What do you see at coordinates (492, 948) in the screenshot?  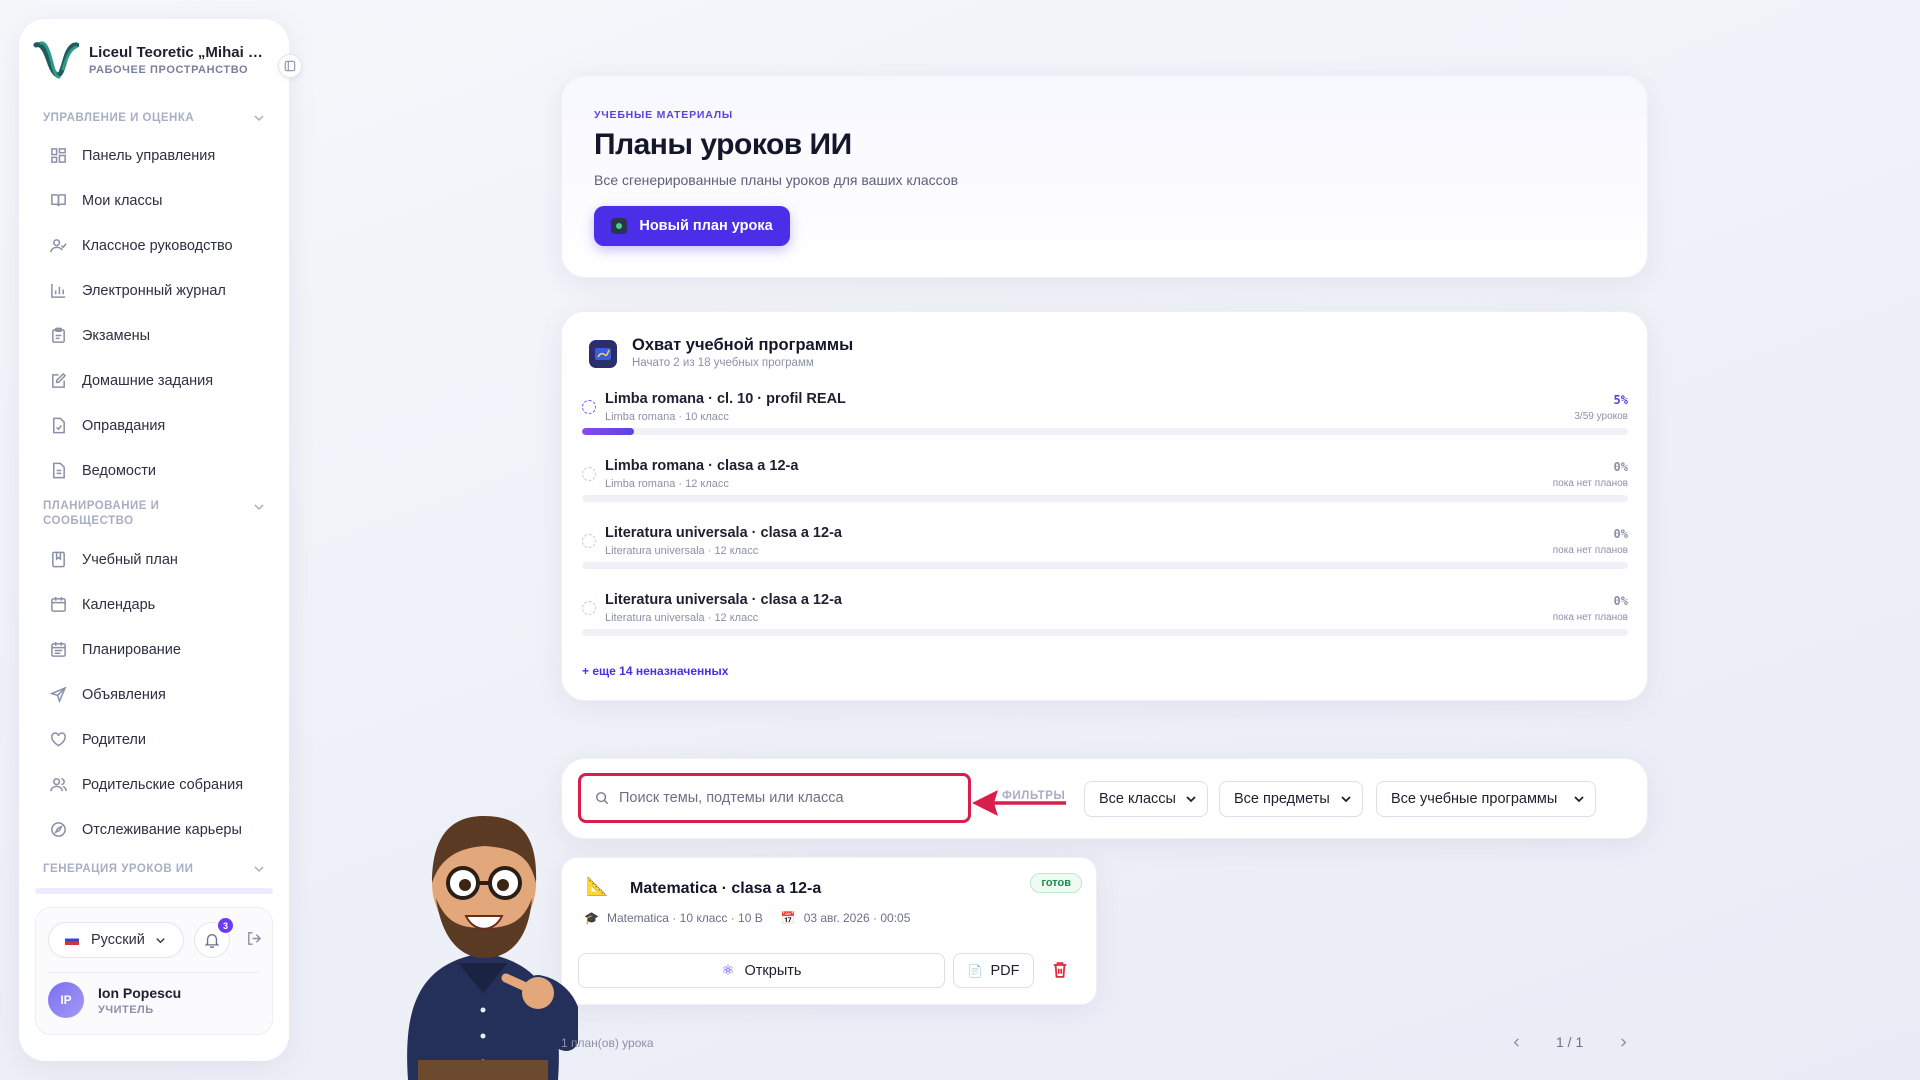 I see `teacher-mascot-illustration` at bounding box center [492, 948].